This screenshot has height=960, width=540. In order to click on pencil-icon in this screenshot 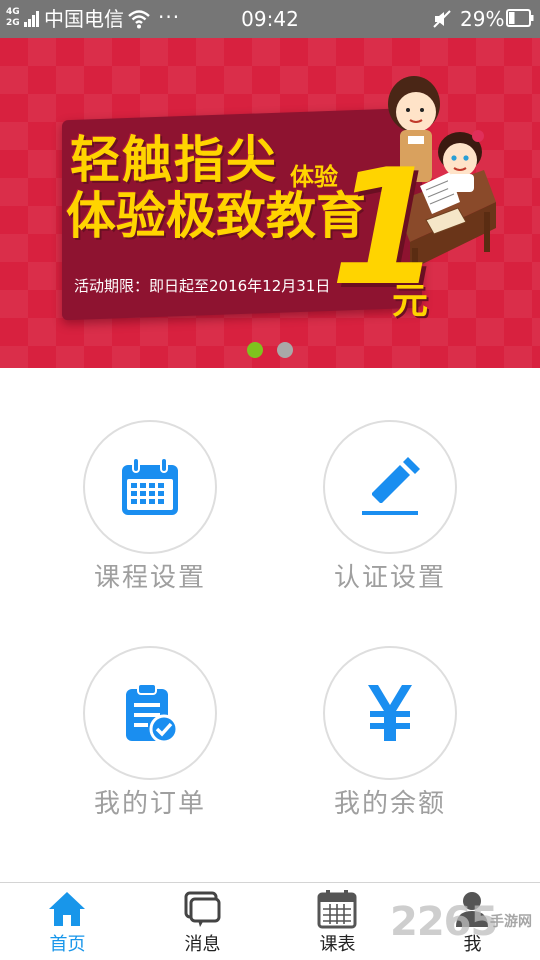, I will do `click(391, 486)`.